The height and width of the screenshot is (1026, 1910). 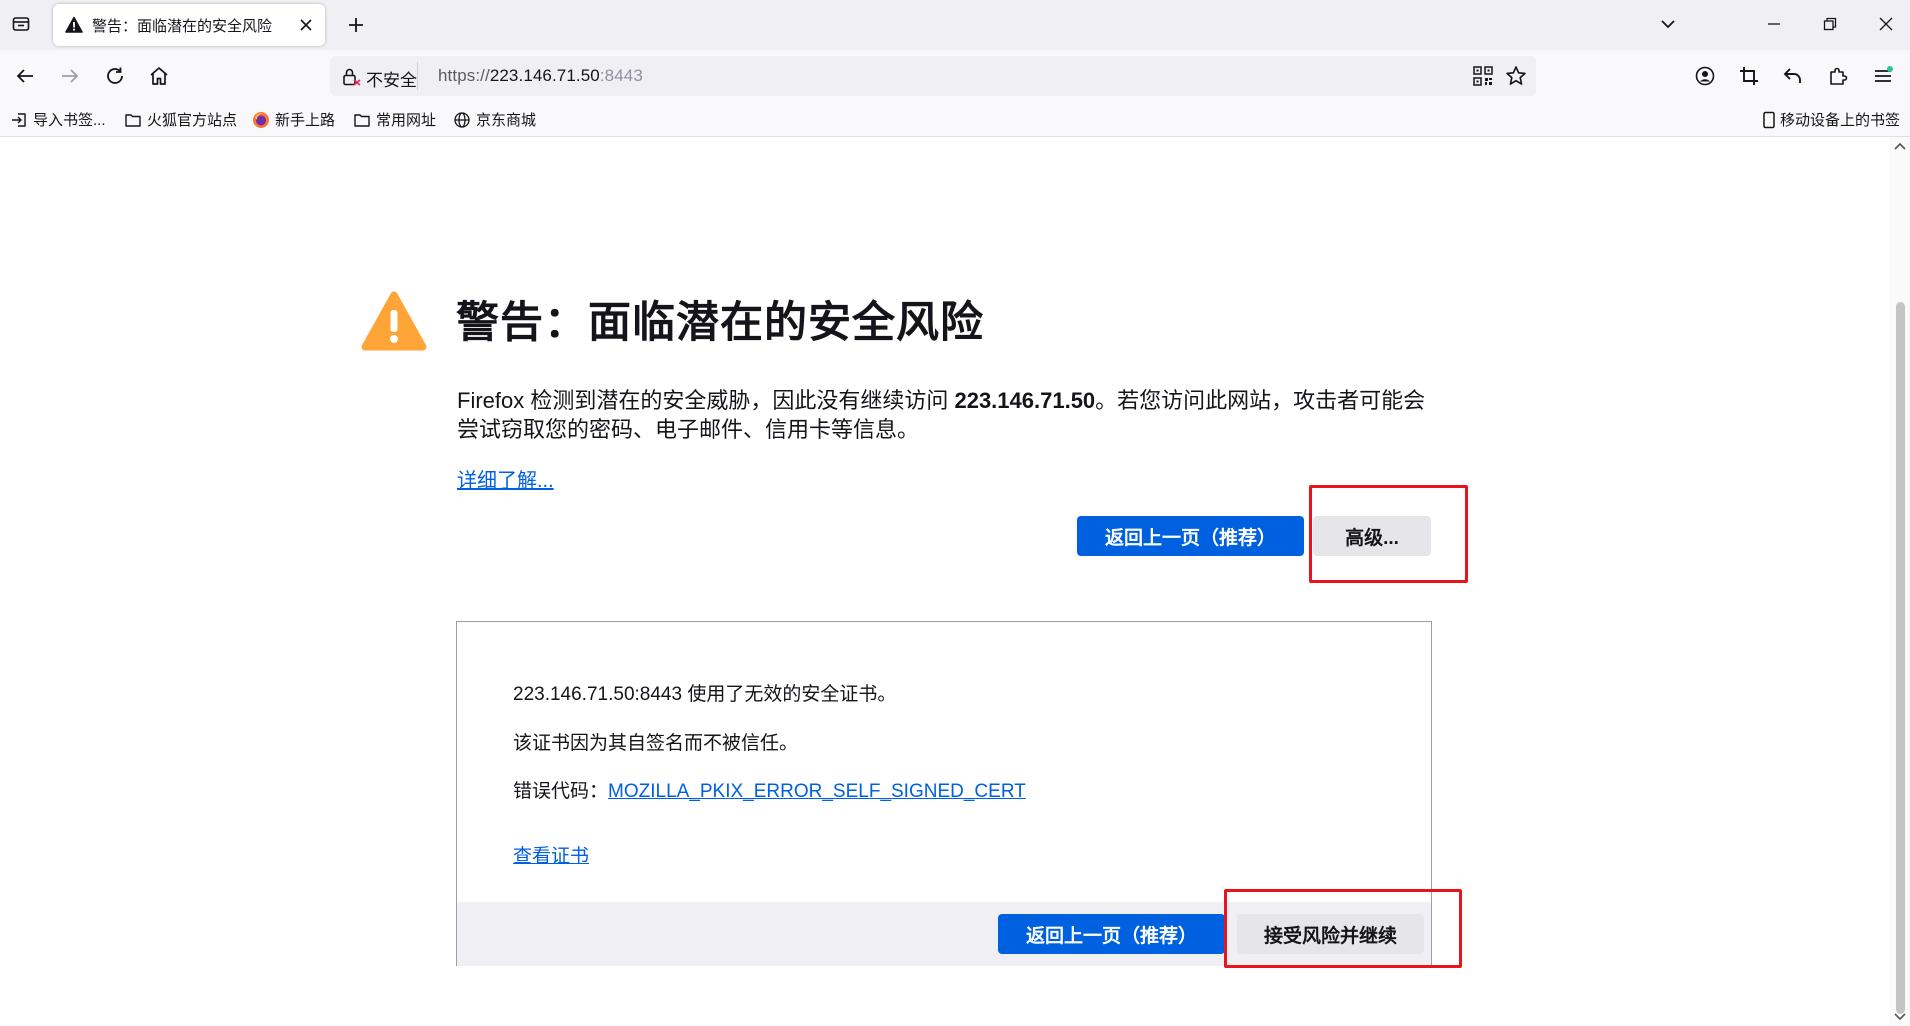 I want to click on mobile-device-icon, so click(x=1769, y=119).